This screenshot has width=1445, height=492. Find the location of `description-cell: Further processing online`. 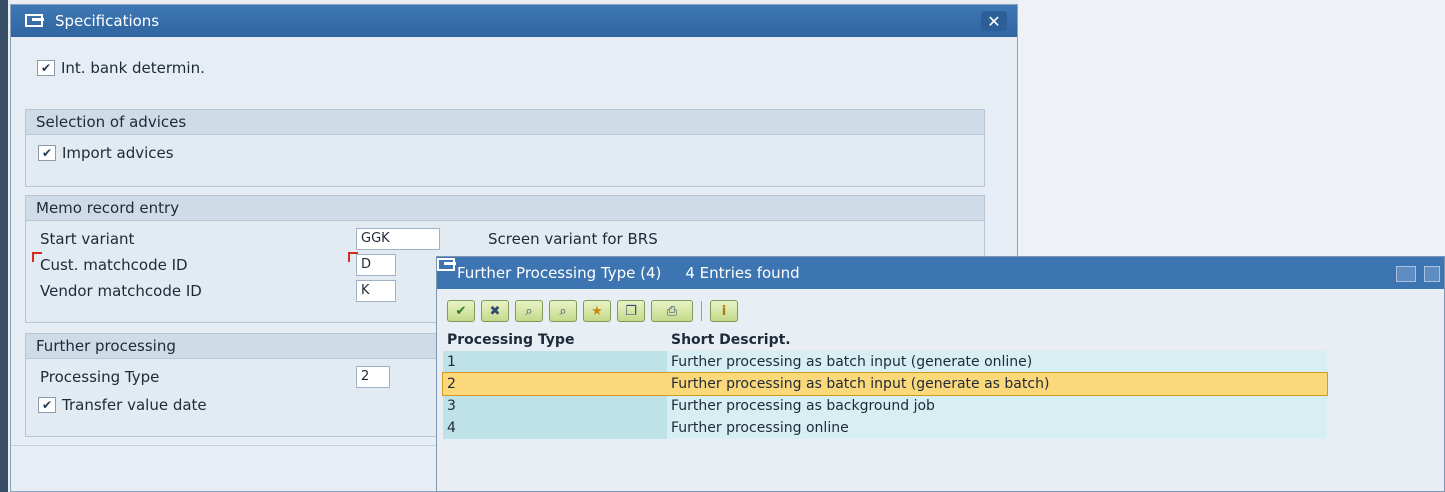

description-cell: Further processing online is located at coordinates (997, 428).